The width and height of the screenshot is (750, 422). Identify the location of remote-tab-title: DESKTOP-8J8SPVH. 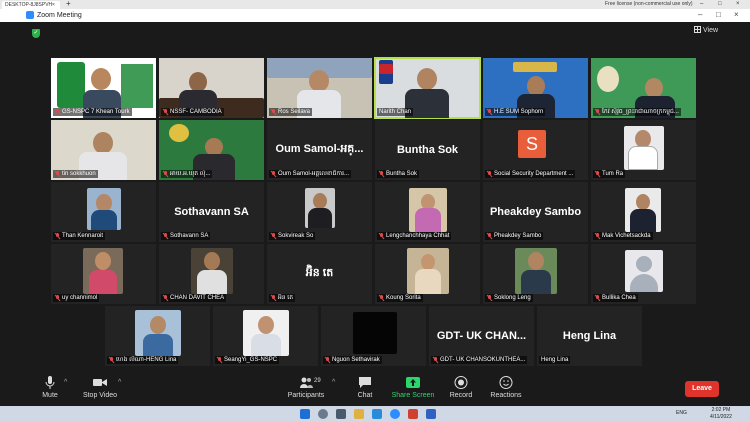
(29, 5).